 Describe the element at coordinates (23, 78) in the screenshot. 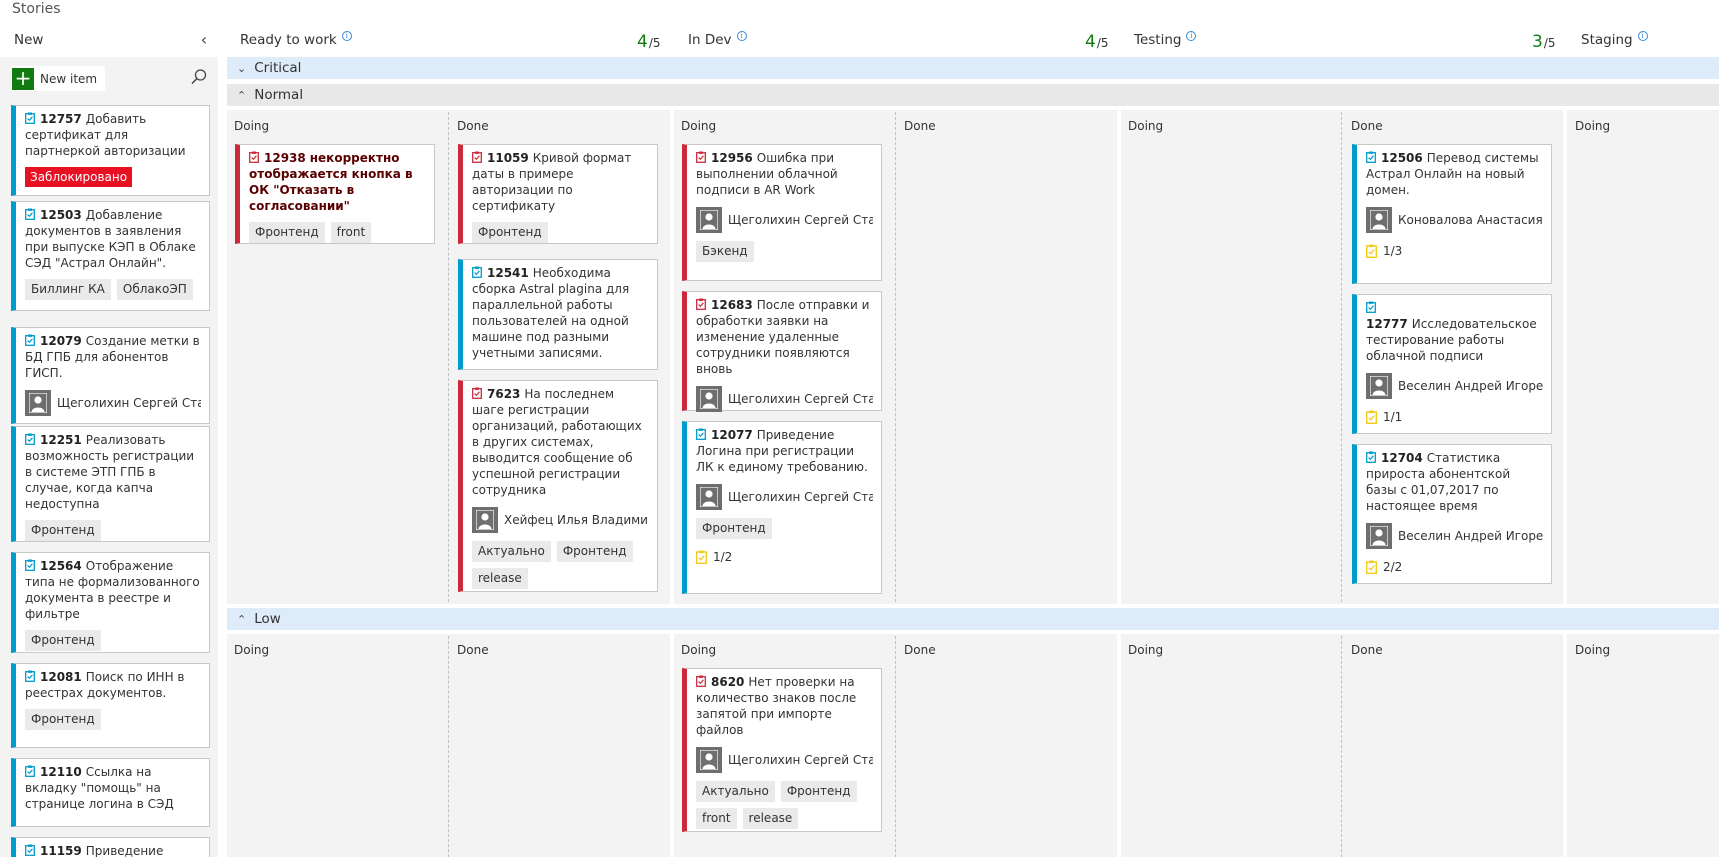

I see `plus-icon: +` at that location.